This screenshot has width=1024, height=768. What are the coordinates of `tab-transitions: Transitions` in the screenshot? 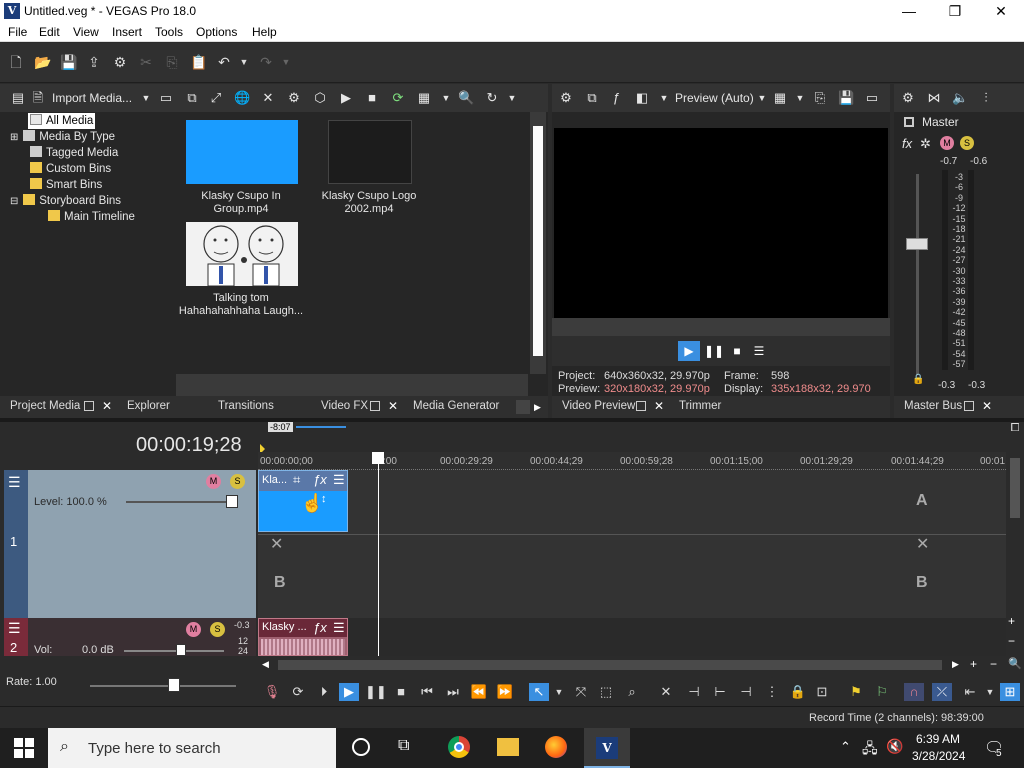 It's located at (246, 406).